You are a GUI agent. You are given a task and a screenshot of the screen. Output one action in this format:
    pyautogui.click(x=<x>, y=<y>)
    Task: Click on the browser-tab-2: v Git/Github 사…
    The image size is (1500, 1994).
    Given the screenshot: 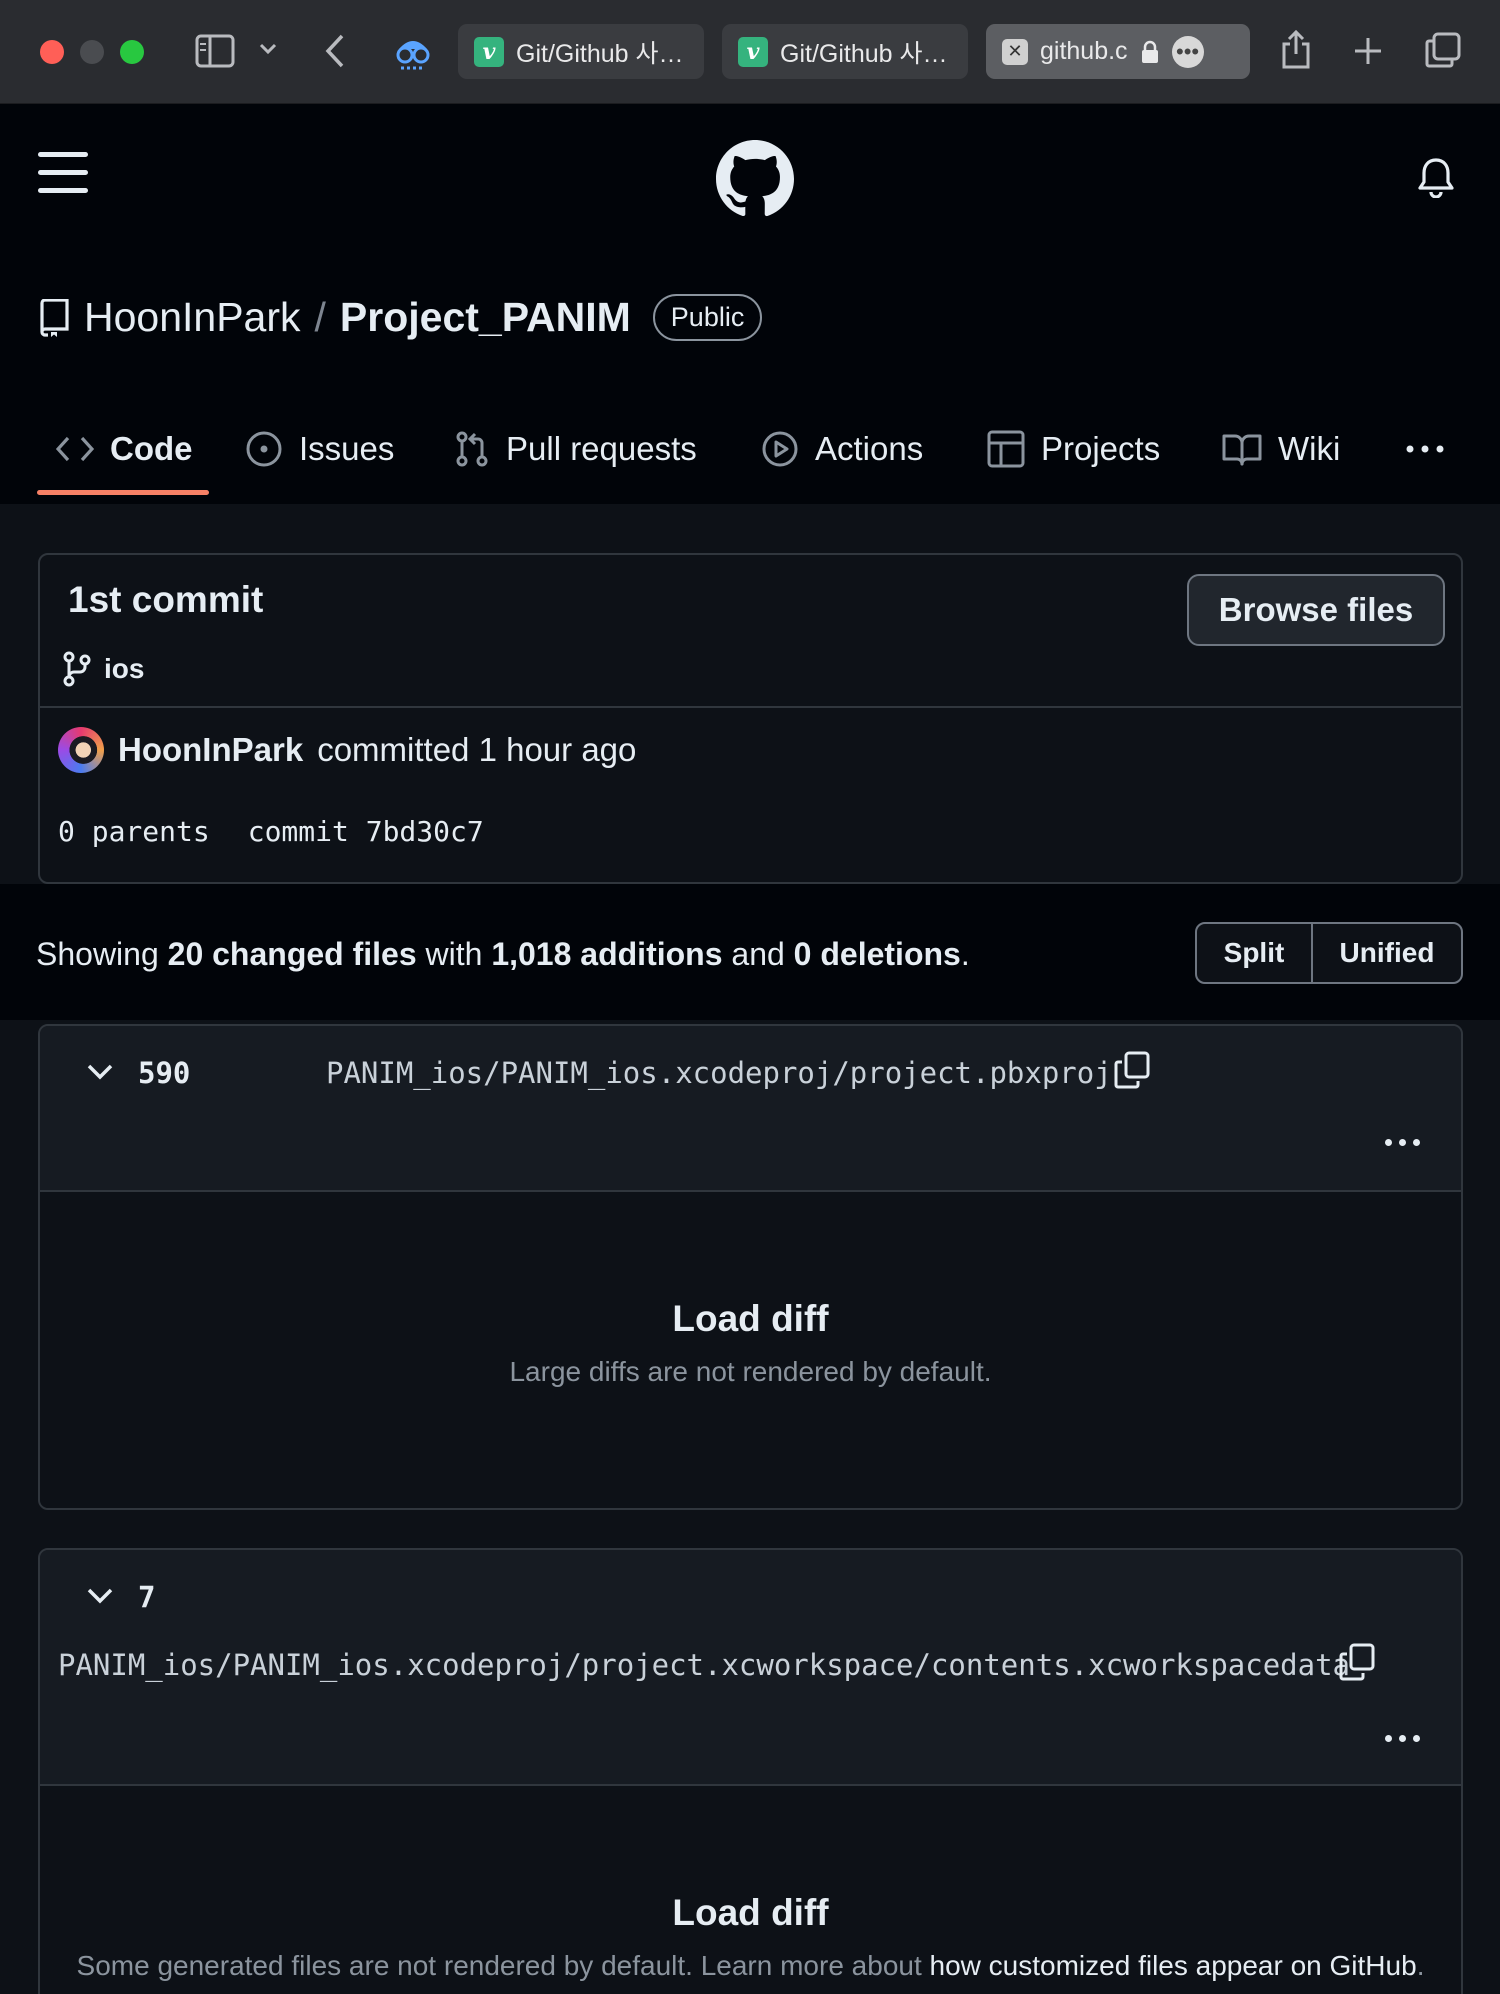 What is the action you would take?
    pyautogui.click(x=845, y=51)
    